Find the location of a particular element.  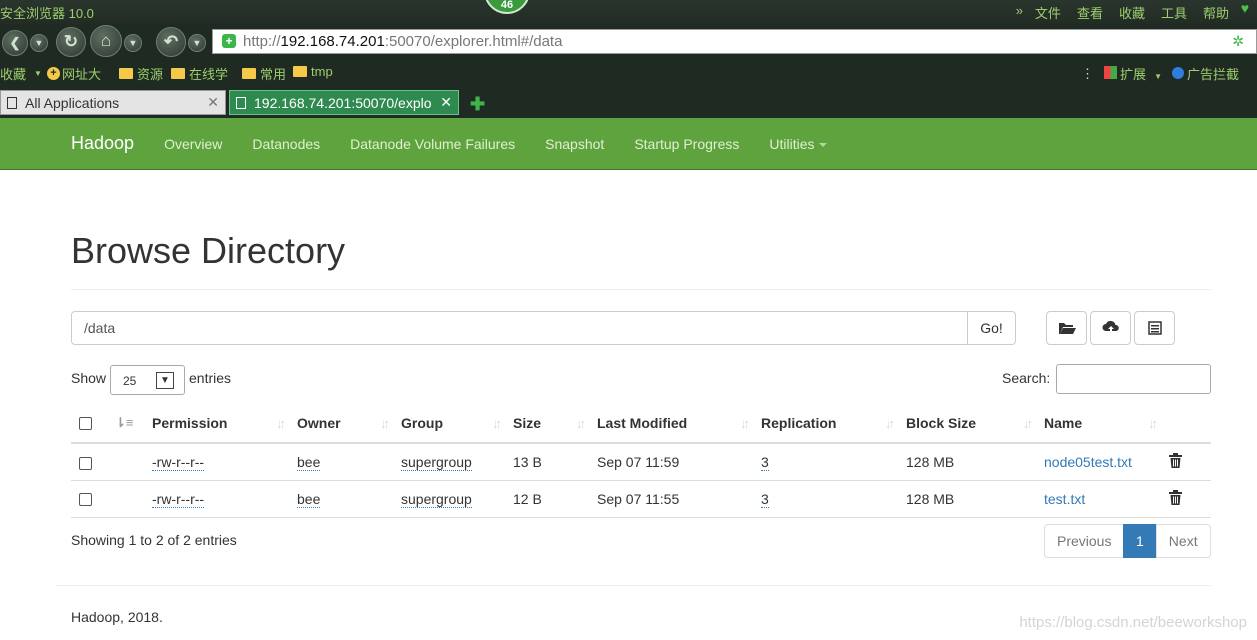

bookmark-site-nav: + 网址大 is located at coordinates (74, 73).